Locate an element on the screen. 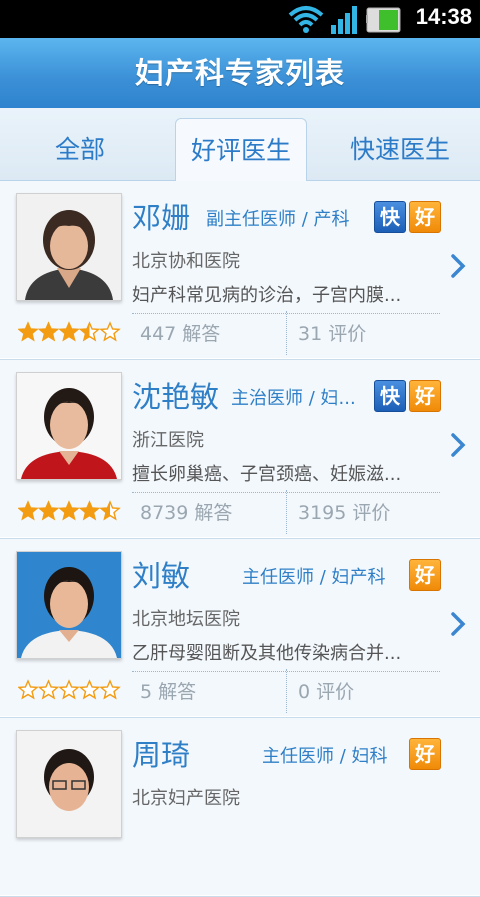 Image resolution: width=480 pixels, height=897 pixels. signal-icon is located at coordinates (344, 20).